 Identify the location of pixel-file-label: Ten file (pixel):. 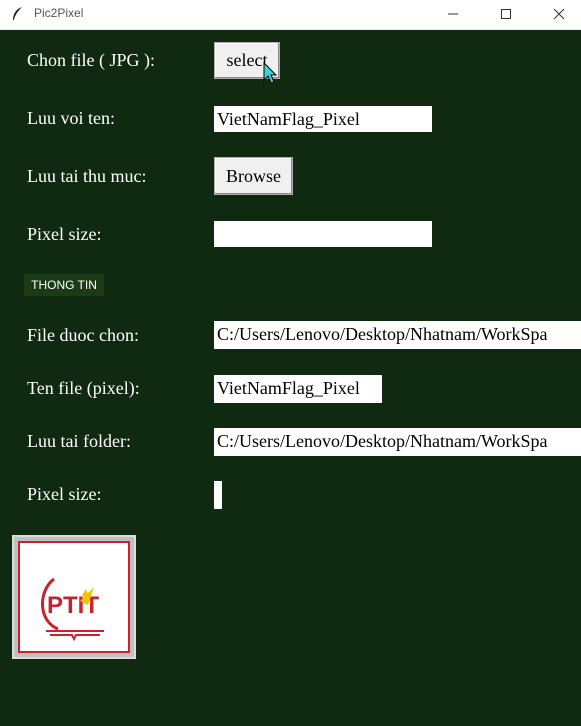
(83, 388).